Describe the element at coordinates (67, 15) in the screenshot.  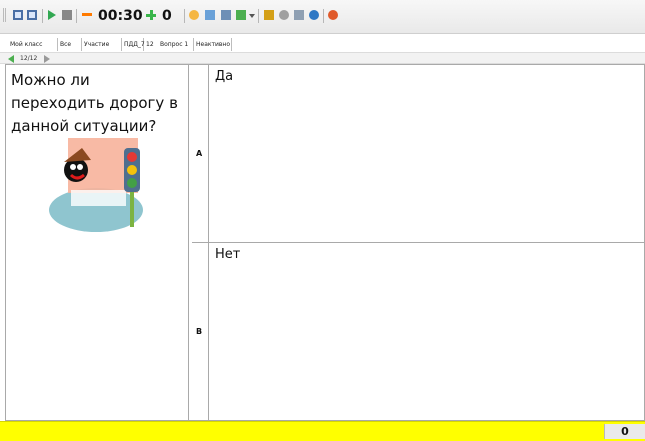
I see `stop-icon` at that location.